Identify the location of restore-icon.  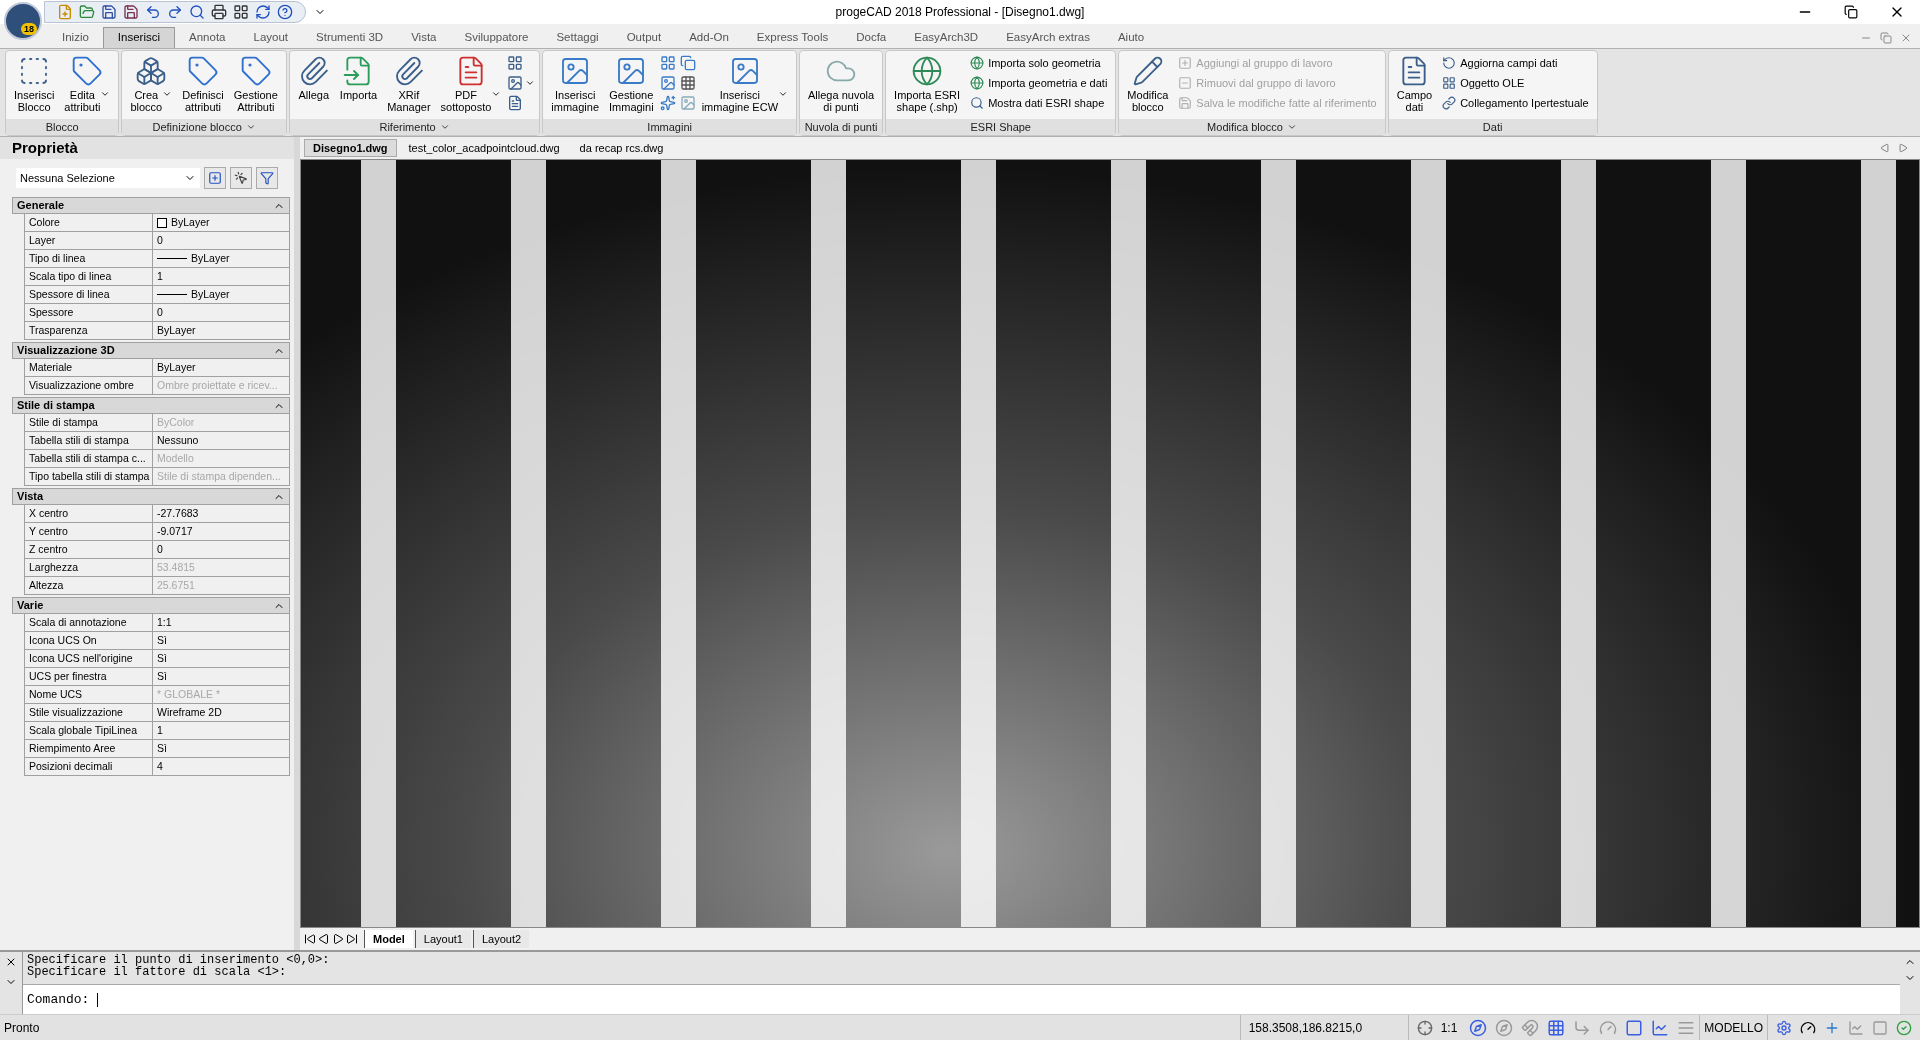
(1851, 12).